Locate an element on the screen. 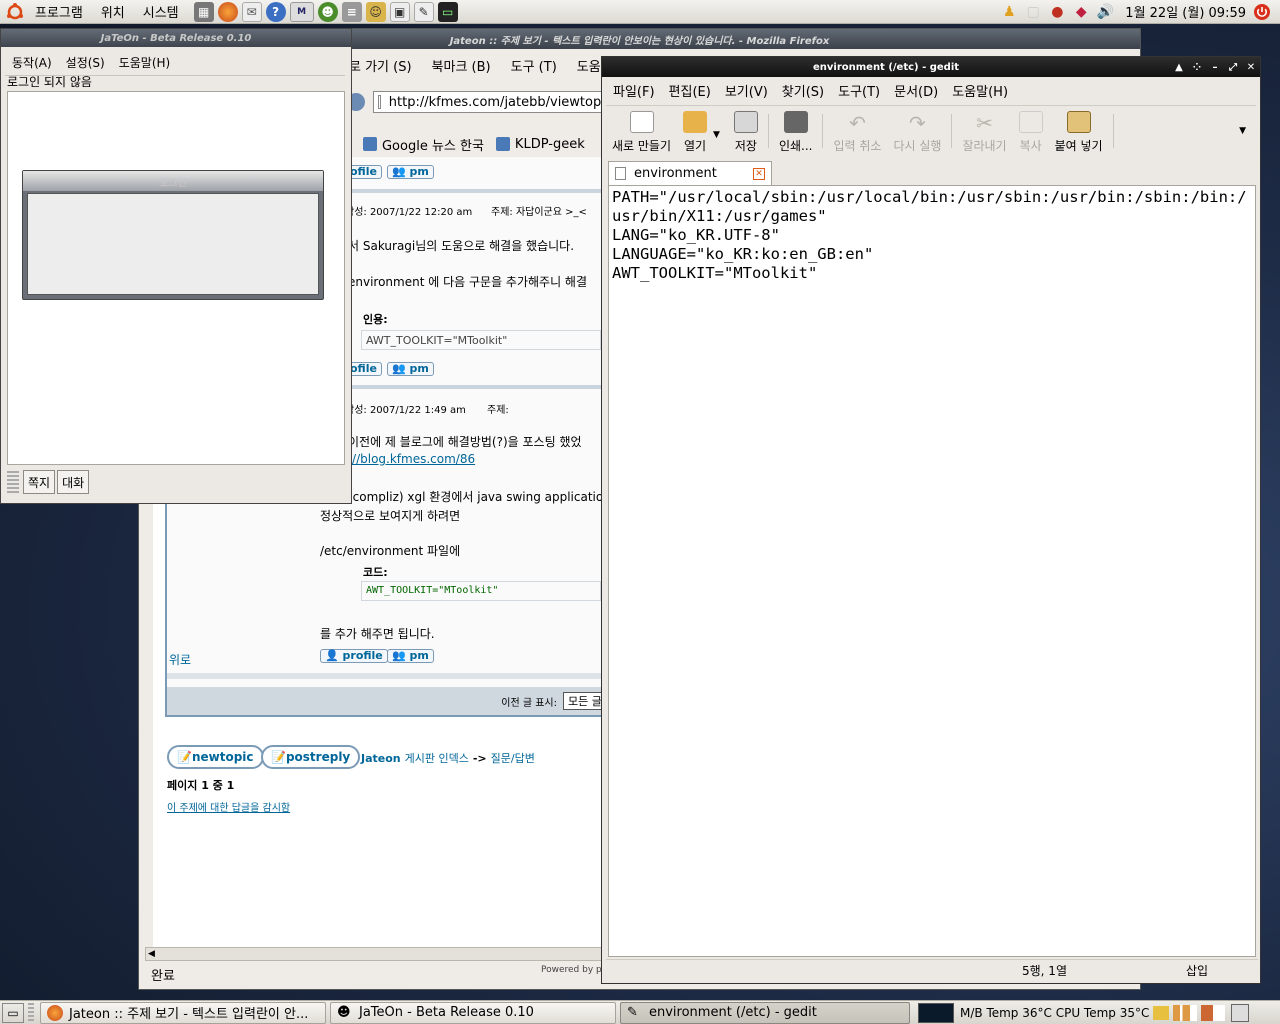 This screenshot has width=1280, height=1024. firefox-menu-tools: 도구 (T) is located at coordinates (534, 65).